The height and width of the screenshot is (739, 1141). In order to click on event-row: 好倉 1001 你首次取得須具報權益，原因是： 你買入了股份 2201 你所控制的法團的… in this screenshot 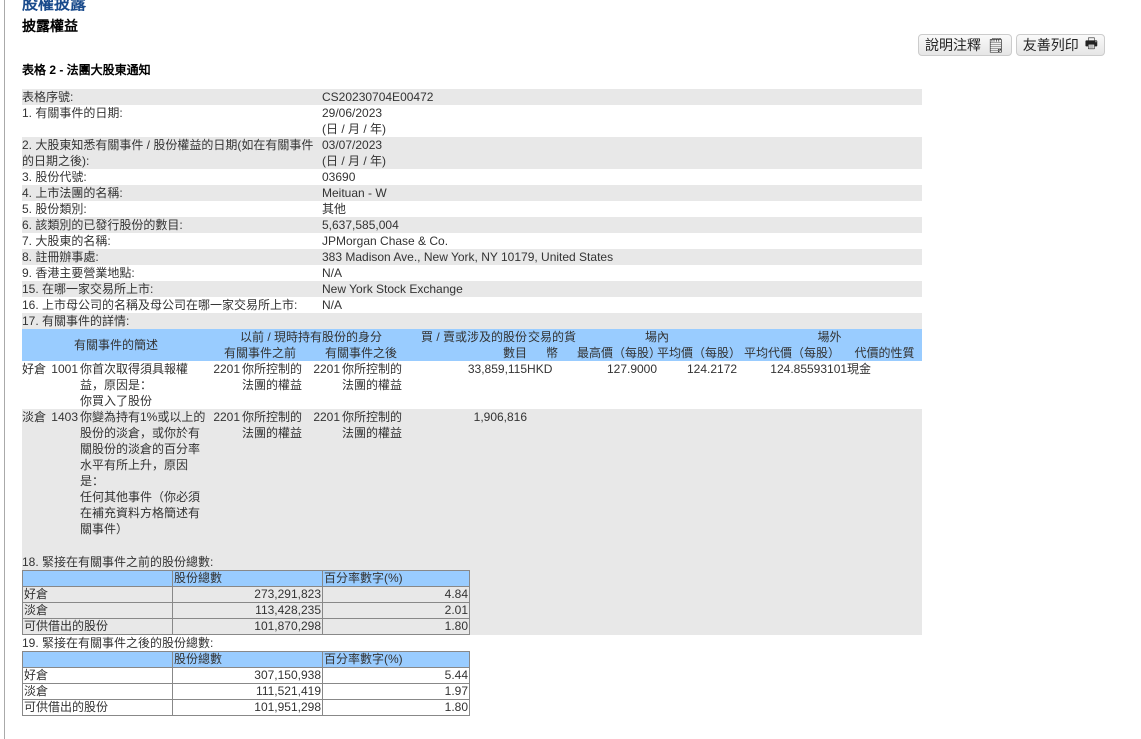, I will do `click(472, 385)`.